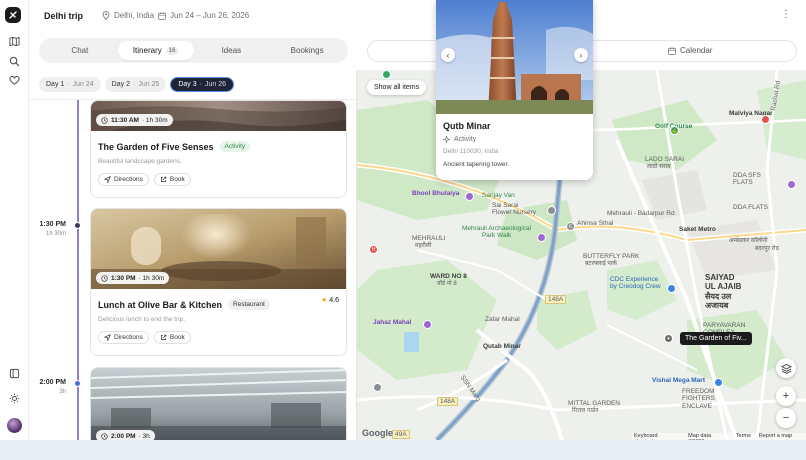  Describe the element at coordinates (786, 16) in the screenshot. I see `more-options-icon: ⋮` at that location.